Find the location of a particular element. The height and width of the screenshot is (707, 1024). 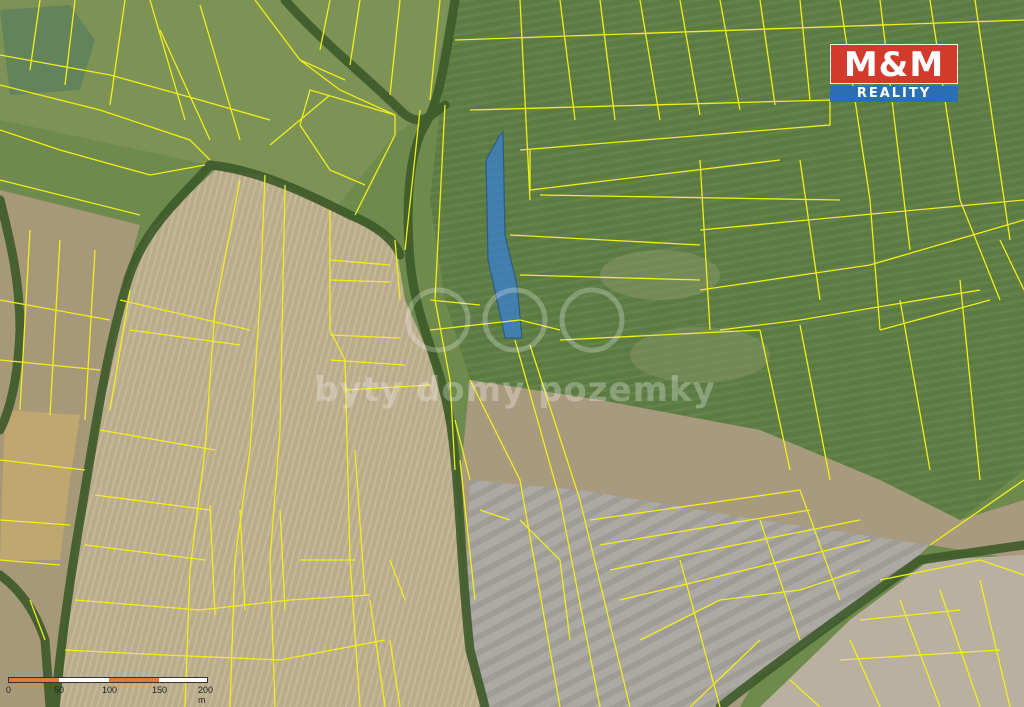

scale-label: 100 is located at coordinates (110, 690).